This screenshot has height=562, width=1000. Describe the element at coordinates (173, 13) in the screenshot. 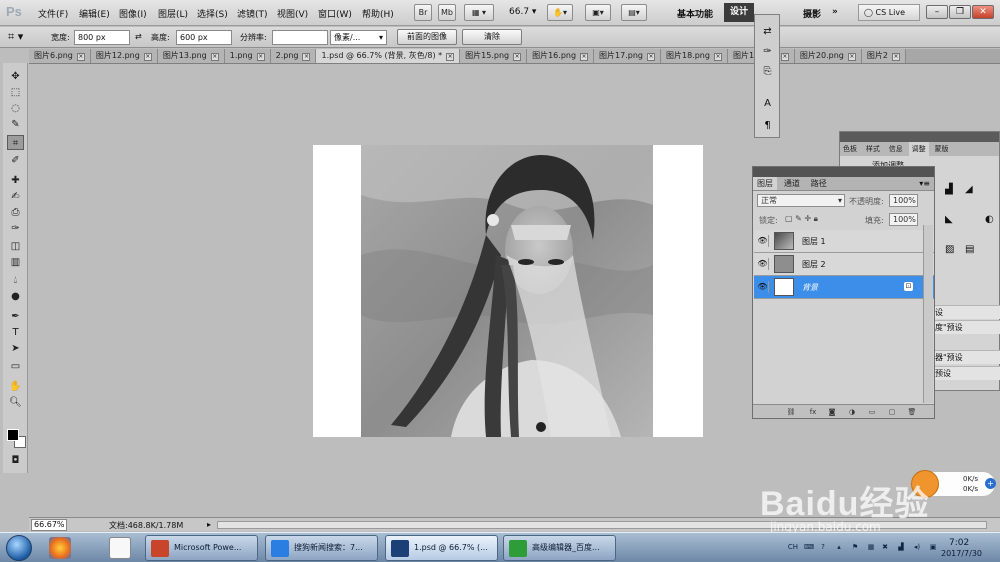

I see `menu-layer: 图层(L)` at that location.